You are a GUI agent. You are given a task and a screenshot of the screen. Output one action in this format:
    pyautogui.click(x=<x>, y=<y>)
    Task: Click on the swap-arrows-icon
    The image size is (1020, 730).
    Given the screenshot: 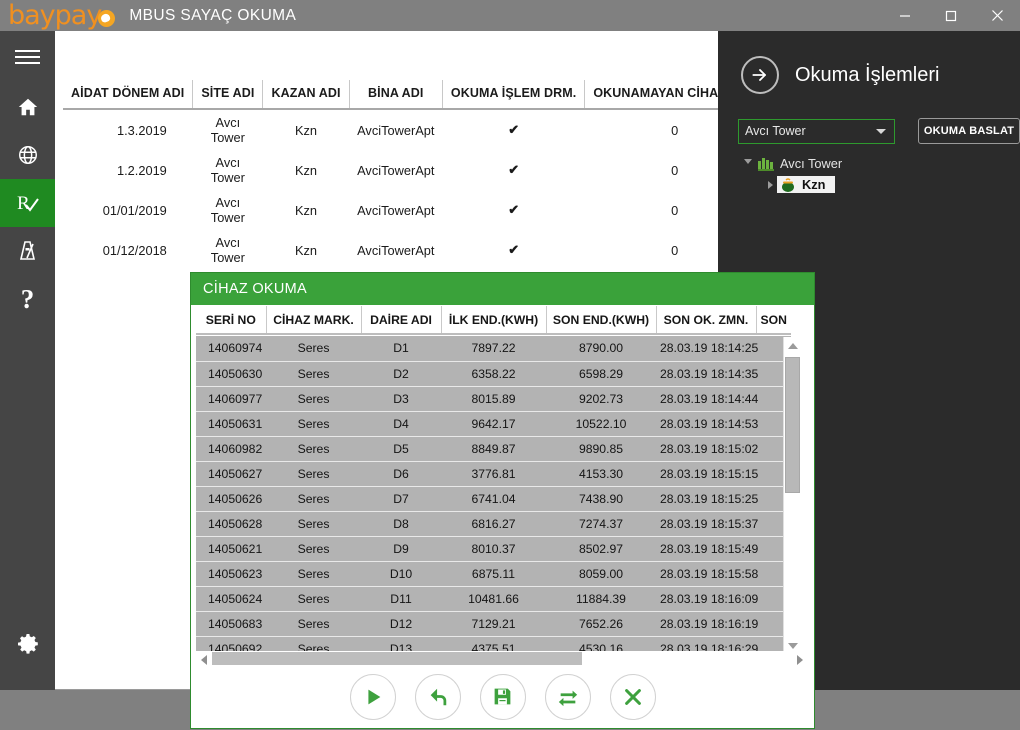 What is the action you would take?
    pyautogui.click(x=568, y=697)
    